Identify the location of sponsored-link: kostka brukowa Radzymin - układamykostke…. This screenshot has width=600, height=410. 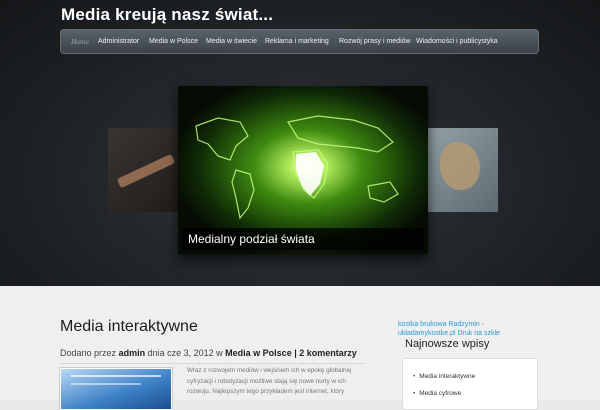
(453, 329).